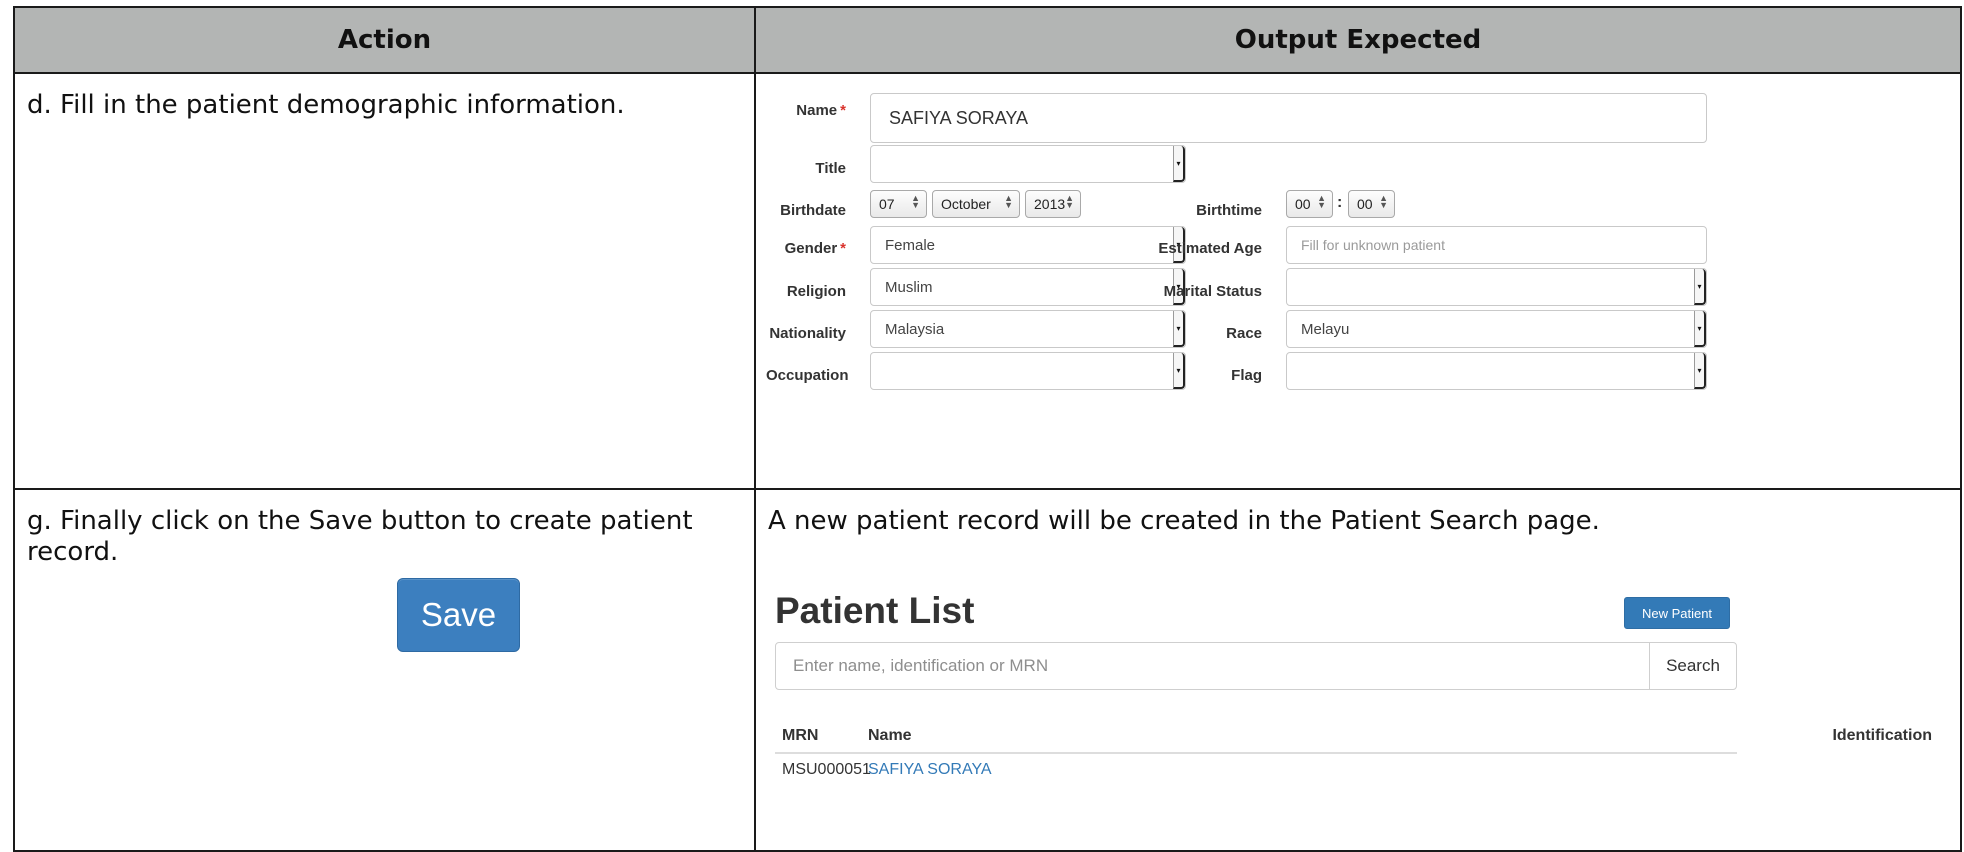 Image resolution: width=1964 pixels, height=852 pixels. What do you see at coordinates (1358, 40) in the screenshot?
I see `column-header-output: Output Expected` at bounding box center [1358, 40].